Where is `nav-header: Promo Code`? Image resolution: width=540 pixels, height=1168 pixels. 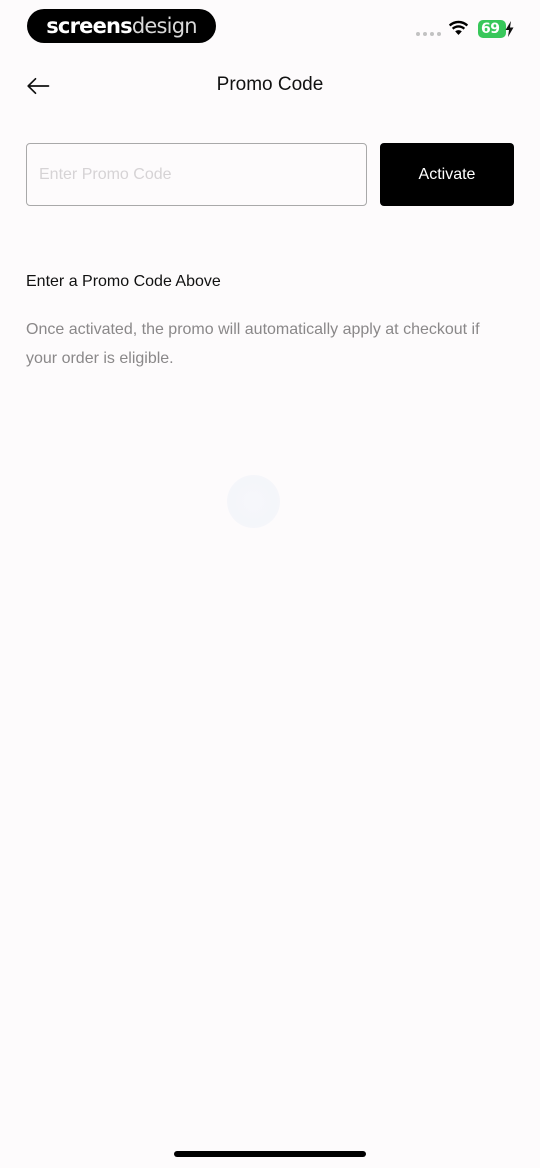
nav-header: Promo Code is located at coordinates (270, 86).